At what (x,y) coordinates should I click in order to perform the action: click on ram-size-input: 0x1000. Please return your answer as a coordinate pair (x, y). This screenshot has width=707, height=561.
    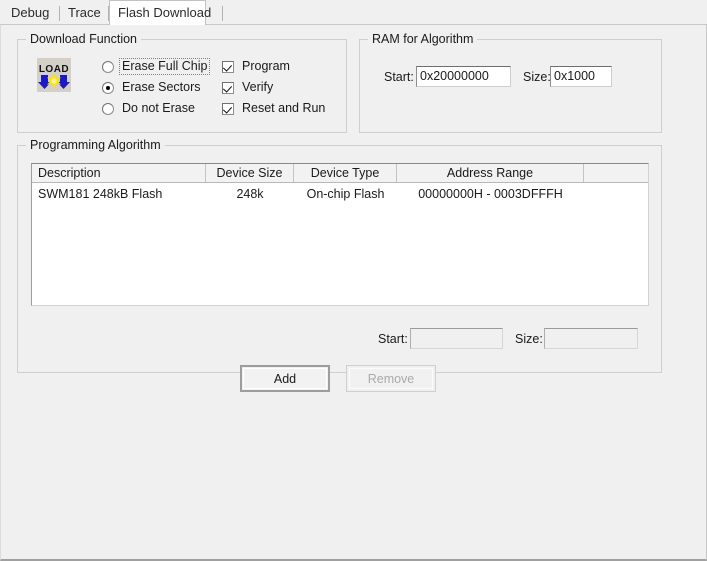
    Looking at the image, I should click on (581, 76).